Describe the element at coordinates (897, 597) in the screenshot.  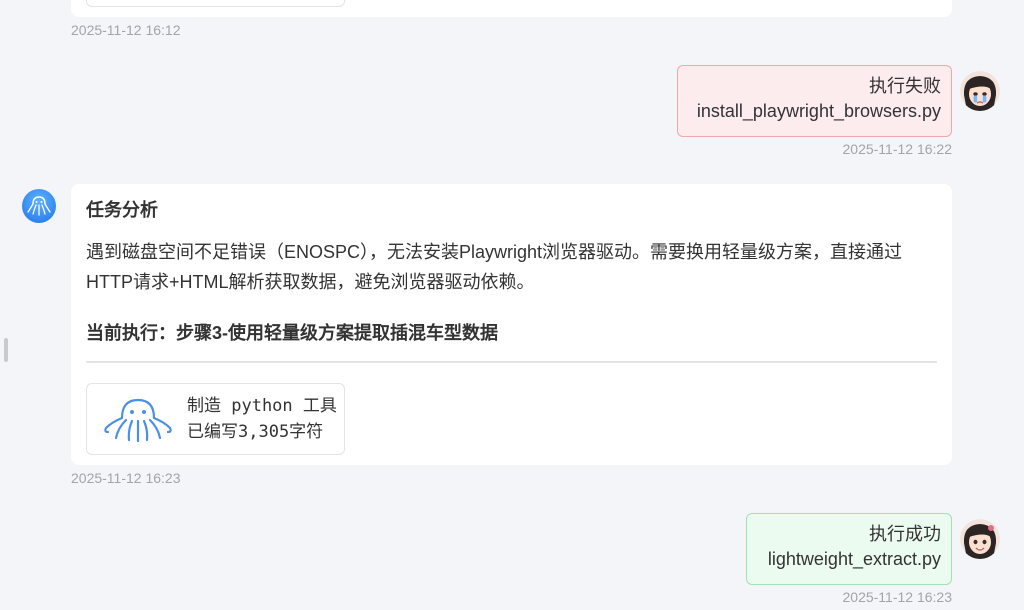
I see `user-ok-timestamp: 2025-11-12 16:23` at that location.